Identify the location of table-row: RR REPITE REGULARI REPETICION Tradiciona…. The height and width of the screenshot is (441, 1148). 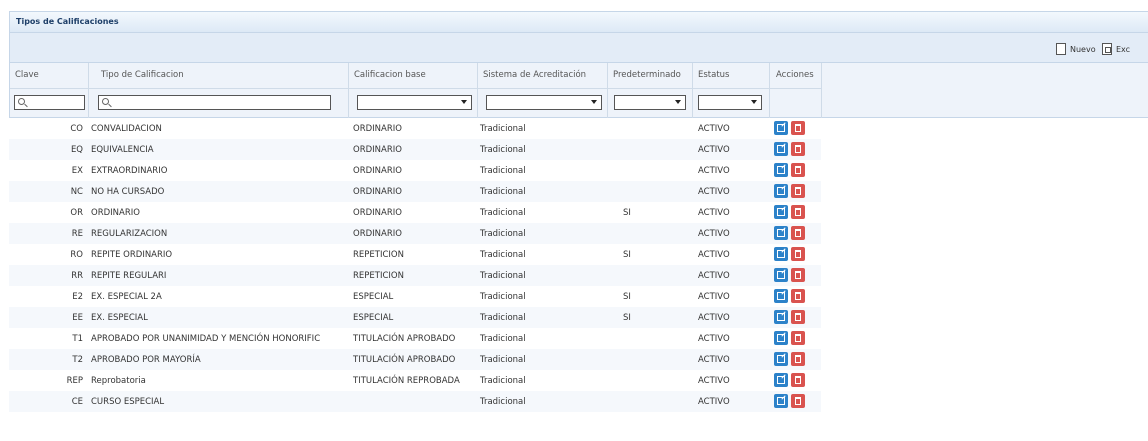
(415, 275).